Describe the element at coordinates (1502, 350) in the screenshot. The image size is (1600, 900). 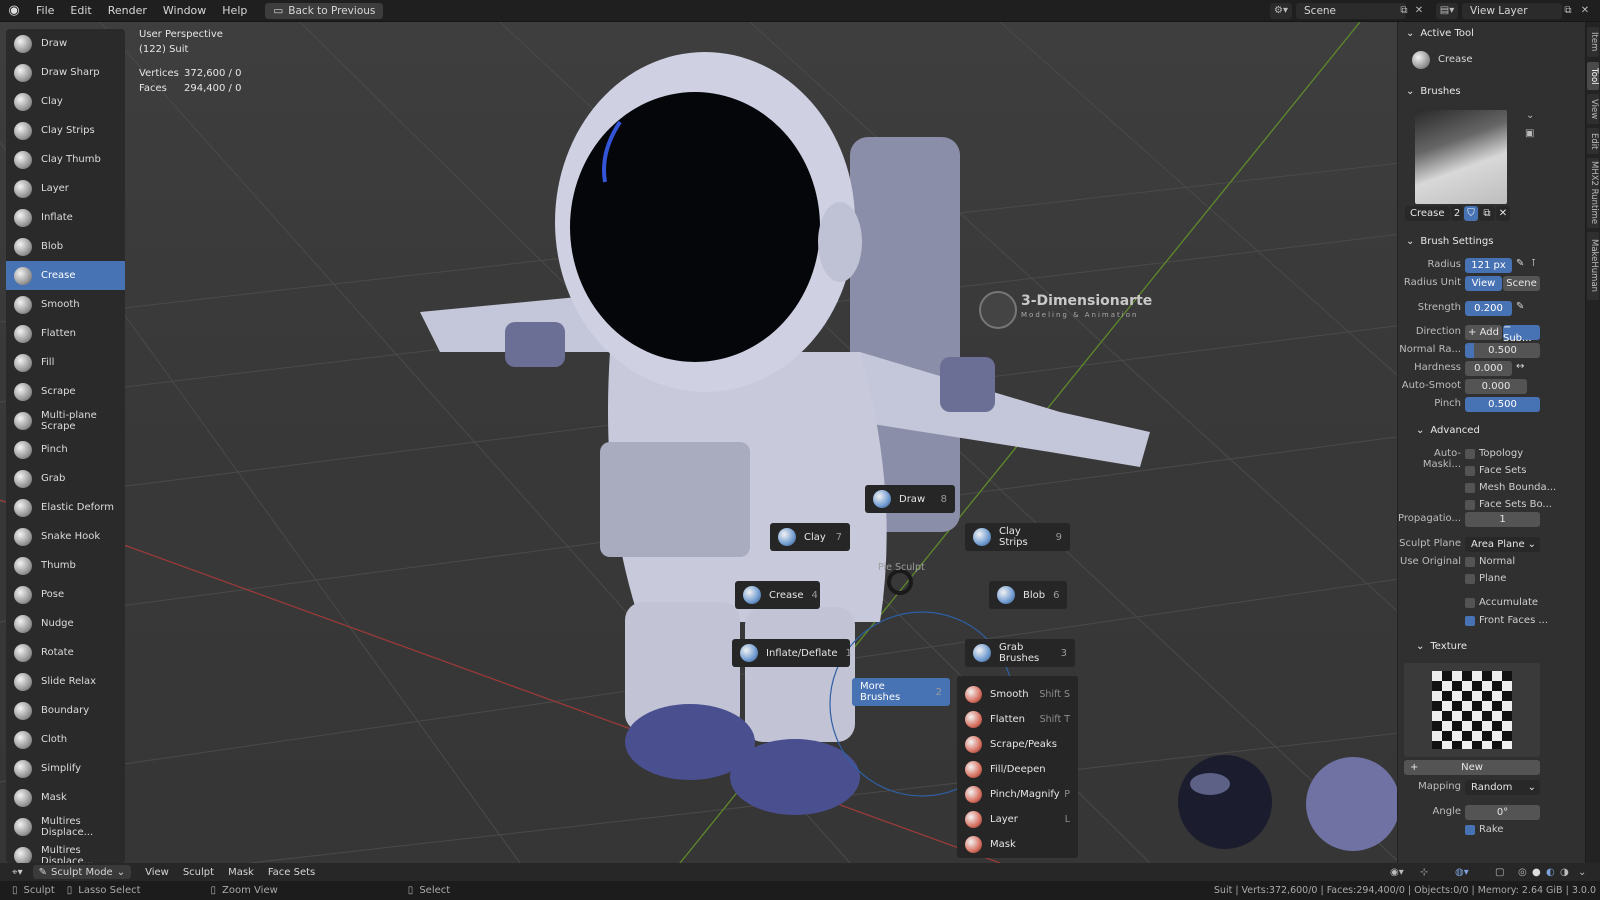
I see `normal-radius-field: 0.500` at that location.